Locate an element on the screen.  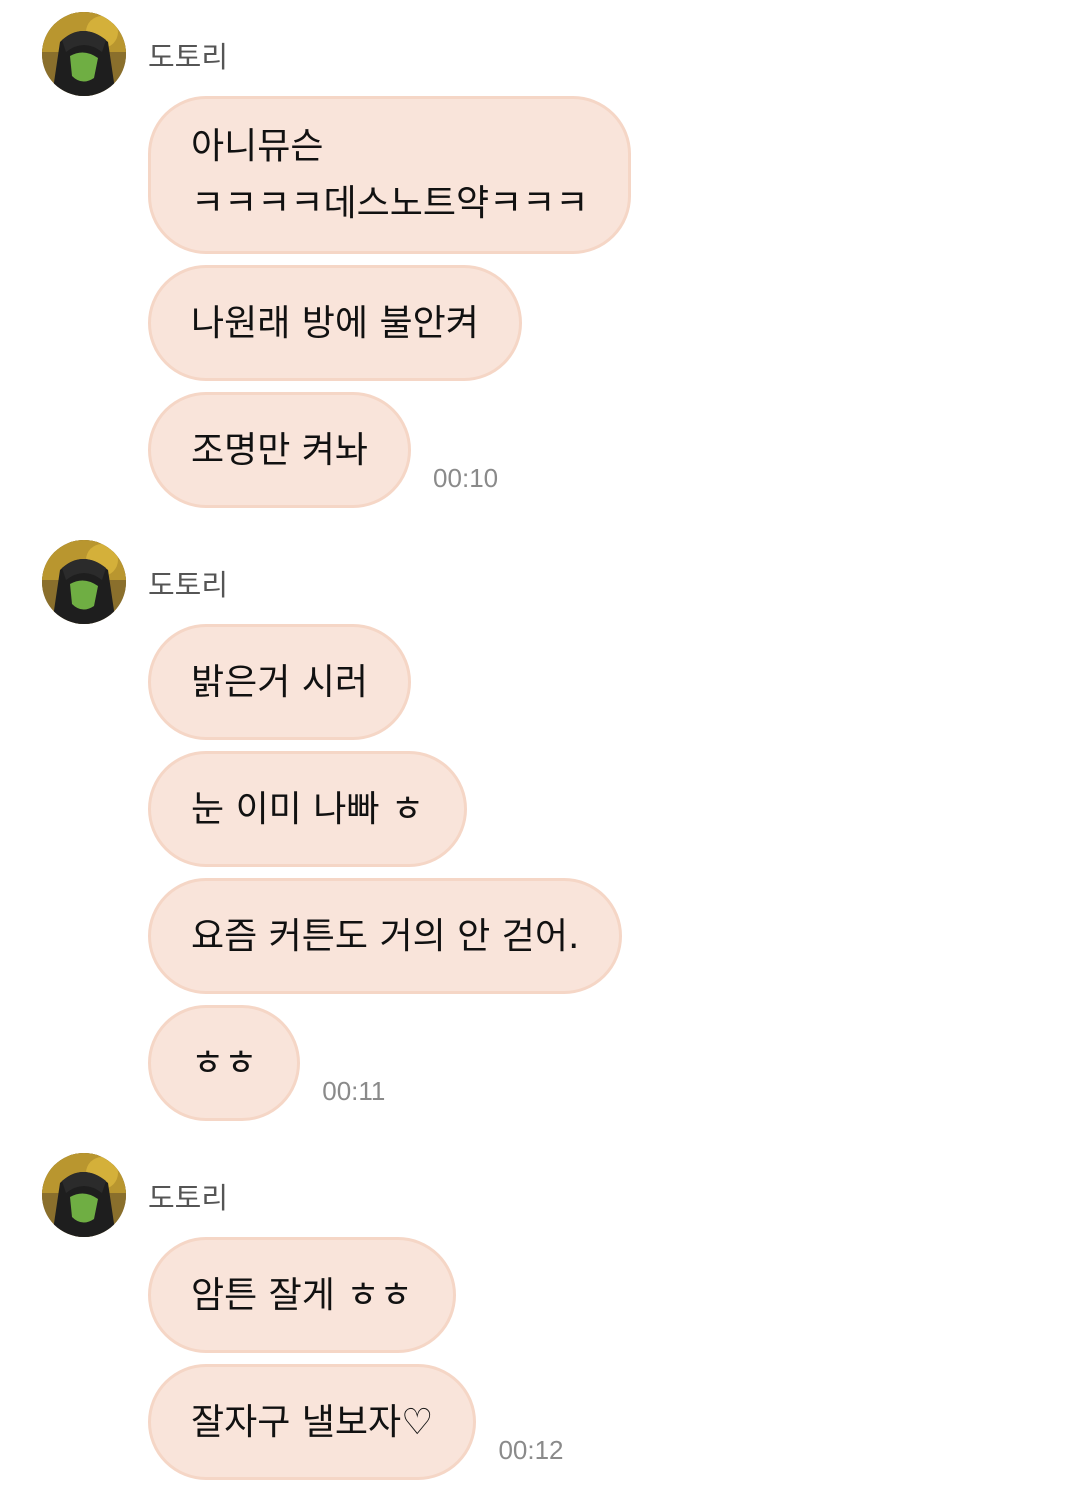
message-row: 아니뮤슨 ㅋㅋㅋㅋ데스노트약ㅋㅋㅋ is located at coordinates (390, 175).